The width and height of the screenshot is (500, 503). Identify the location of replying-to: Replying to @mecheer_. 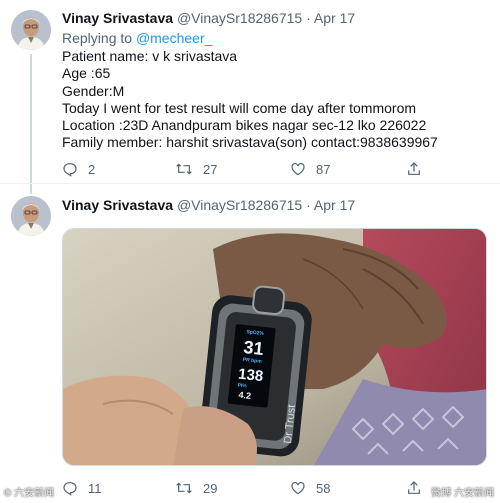
(137, 38).